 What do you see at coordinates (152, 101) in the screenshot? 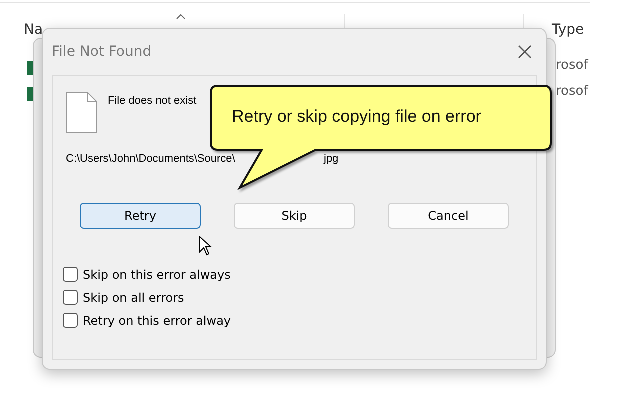
I see `error-message: File does not exist` at bounding box center [152, 101].